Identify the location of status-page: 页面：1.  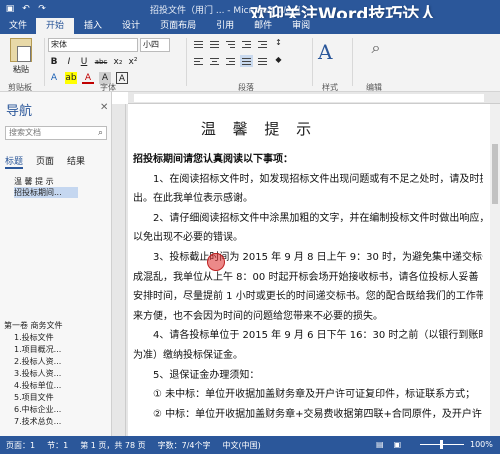
(20, 445).